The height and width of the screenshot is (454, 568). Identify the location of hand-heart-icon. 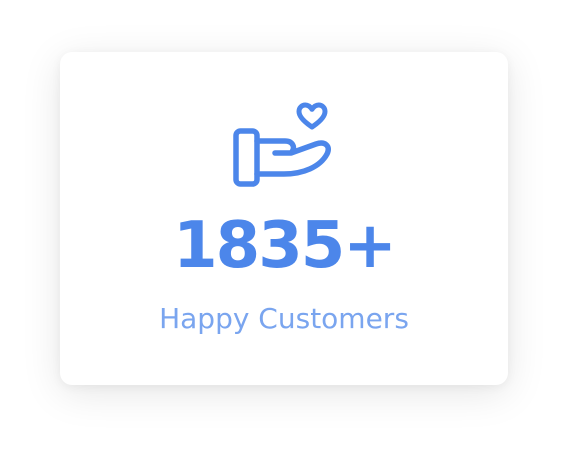
(285, 145).